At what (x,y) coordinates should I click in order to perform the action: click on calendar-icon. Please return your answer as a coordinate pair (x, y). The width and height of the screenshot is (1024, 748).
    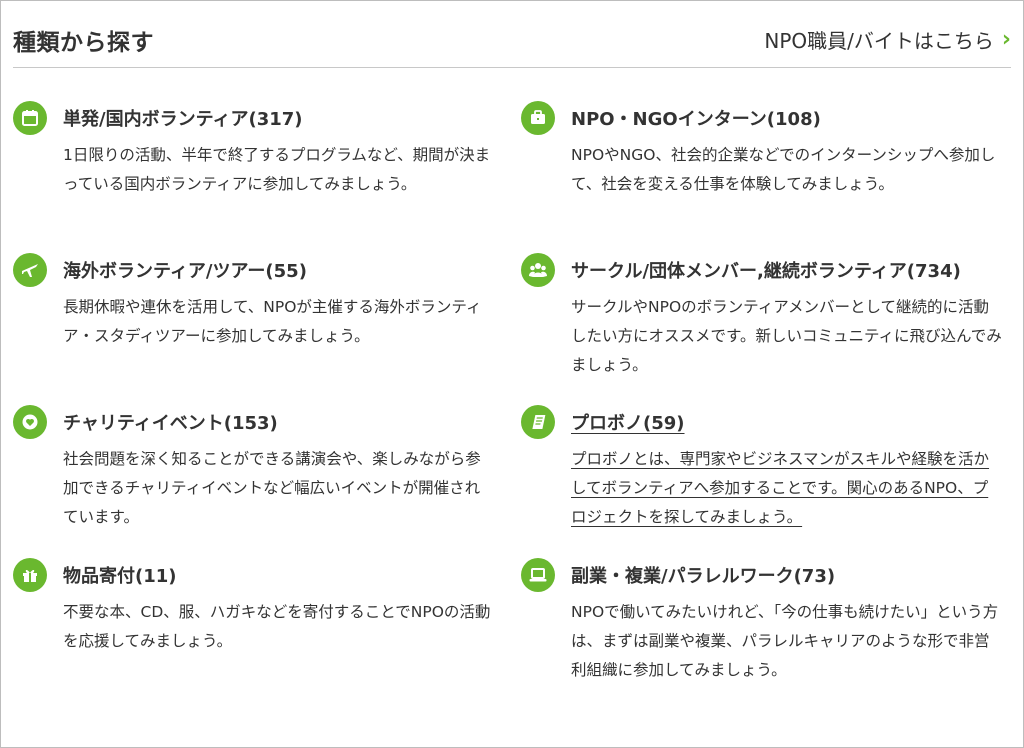
    Looking at the image, I should click on (30, 118).